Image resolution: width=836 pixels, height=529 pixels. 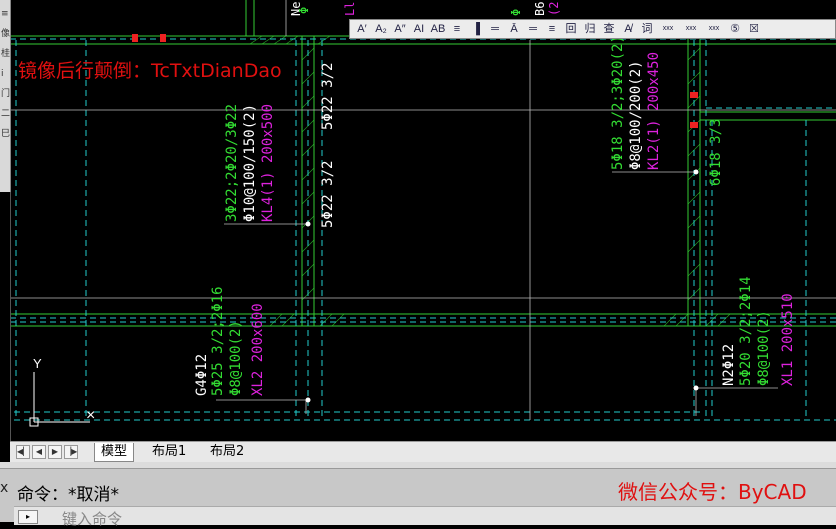 I want to click on strike-icon: AB, so click(x=438, y=29).